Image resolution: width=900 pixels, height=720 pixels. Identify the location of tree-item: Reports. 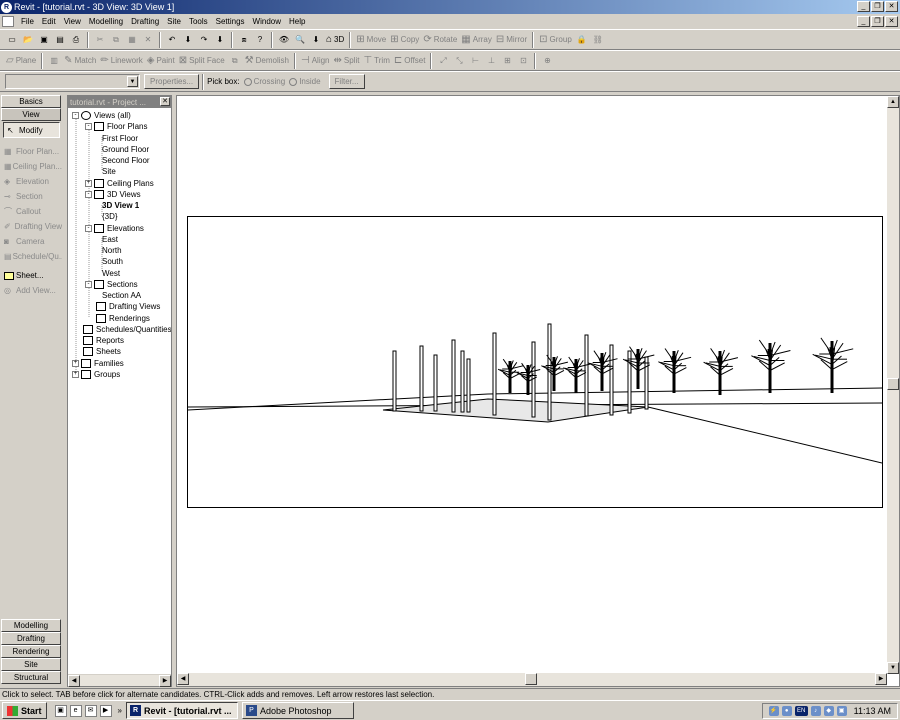
(103, 340).